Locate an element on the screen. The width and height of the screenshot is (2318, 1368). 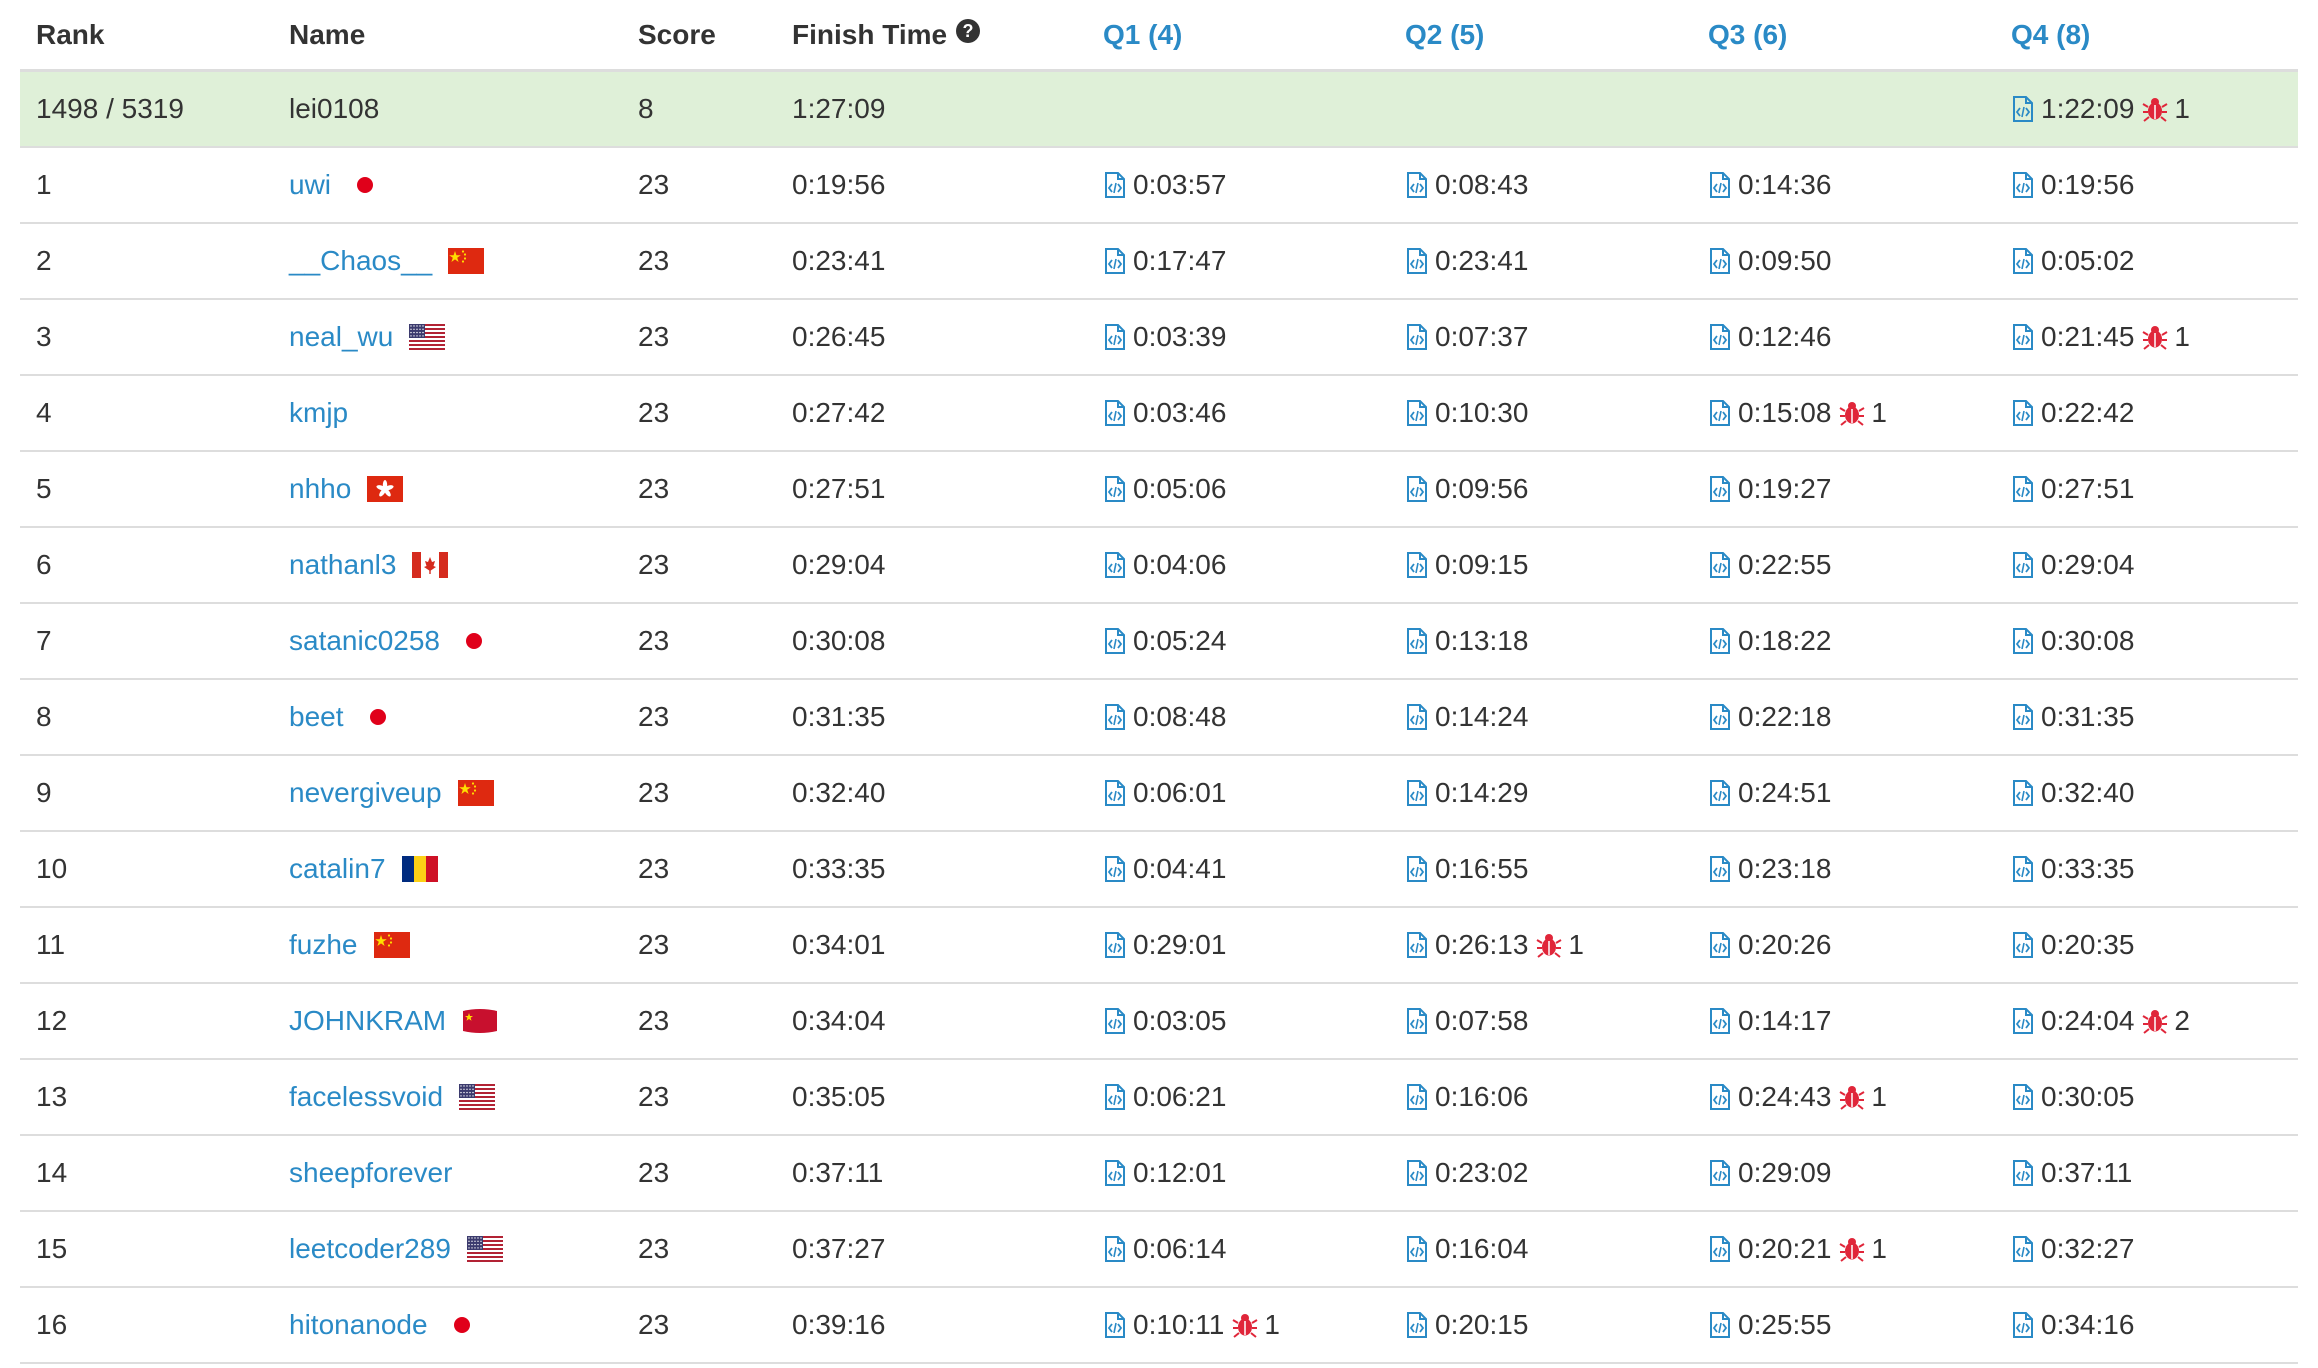
q2-submission-link: 0:16:04 is located at coordinates (1466, 1249).